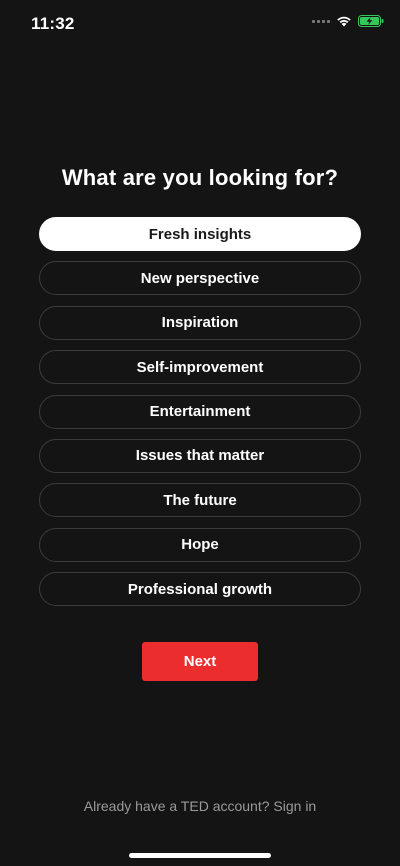 Image resolution: width=400 pixels, height=866 pixels. I want to click on status-icons, so click(348, 21).